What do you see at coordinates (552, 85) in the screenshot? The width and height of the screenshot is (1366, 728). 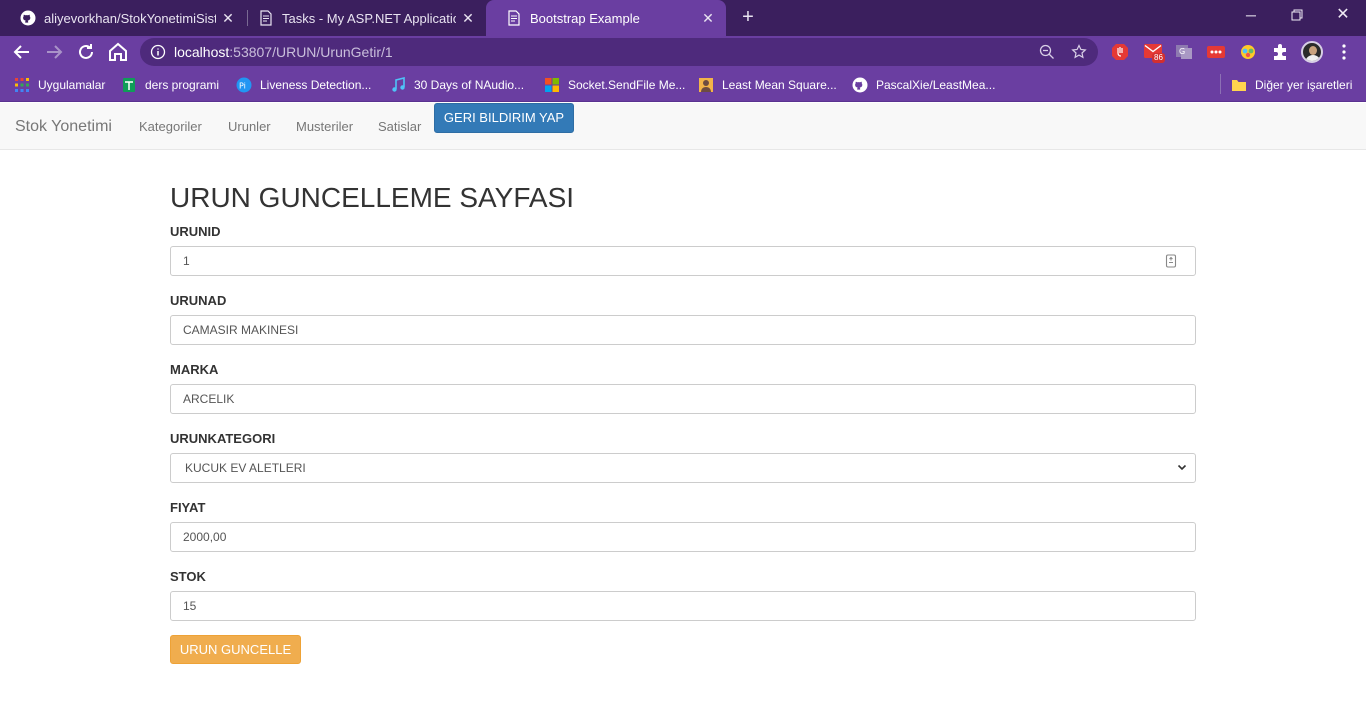 I see `microsoft-icon` at bounding box center [552, 85].